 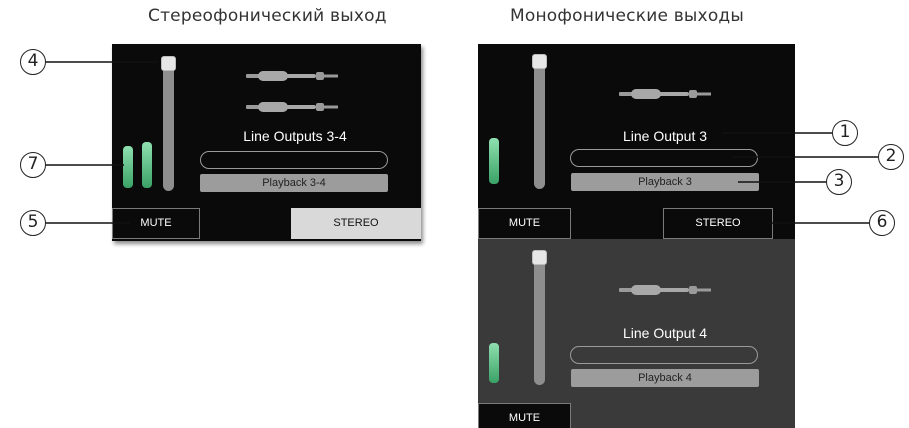 What do you see at coordinates (839, 182) in the screenshot?
I see `callout-3: 3` at bounding box center [839, 182].